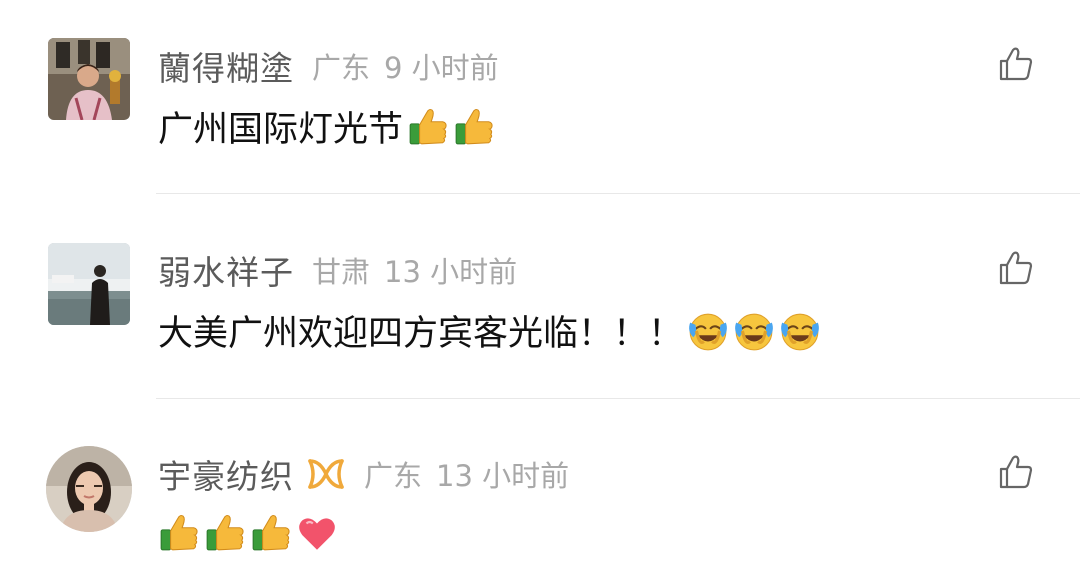  I want to click on comment-text, so click(248, 533).